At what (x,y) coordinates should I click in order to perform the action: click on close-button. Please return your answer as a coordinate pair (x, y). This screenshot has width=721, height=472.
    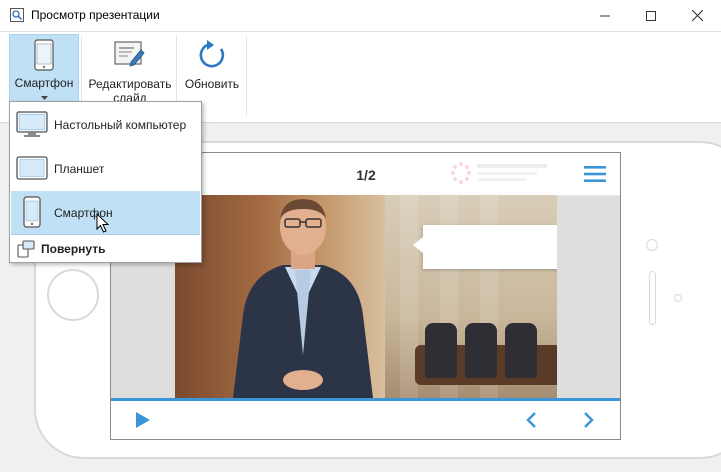
    Looking at the image, I should click on (697, 15).